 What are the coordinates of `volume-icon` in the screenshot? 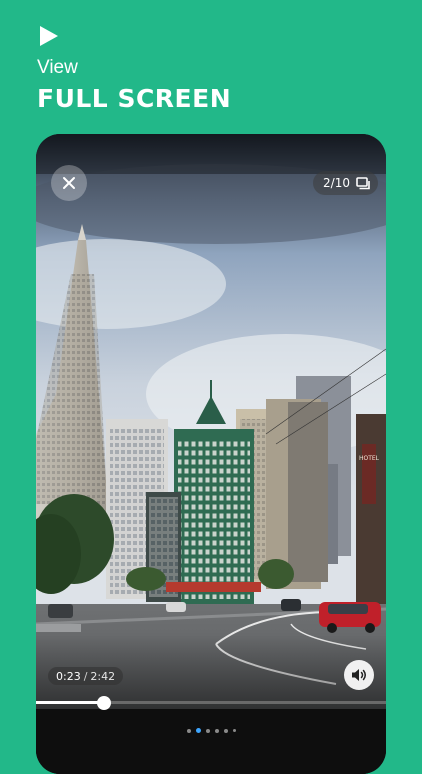 It's located at (359, 675).